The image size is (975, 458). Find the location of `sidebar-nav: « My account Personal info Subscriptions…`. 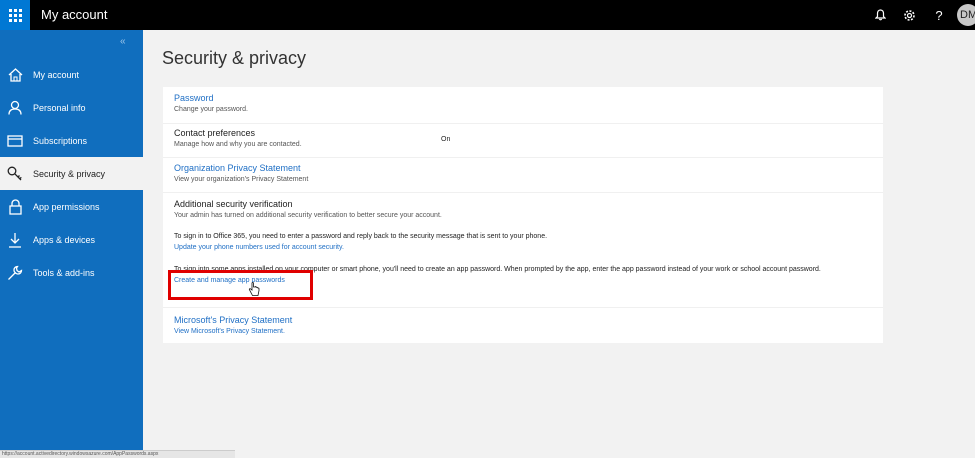

sidebar-nav: « My account Personal info Subscriptions… is located at coordinates (71, 244).